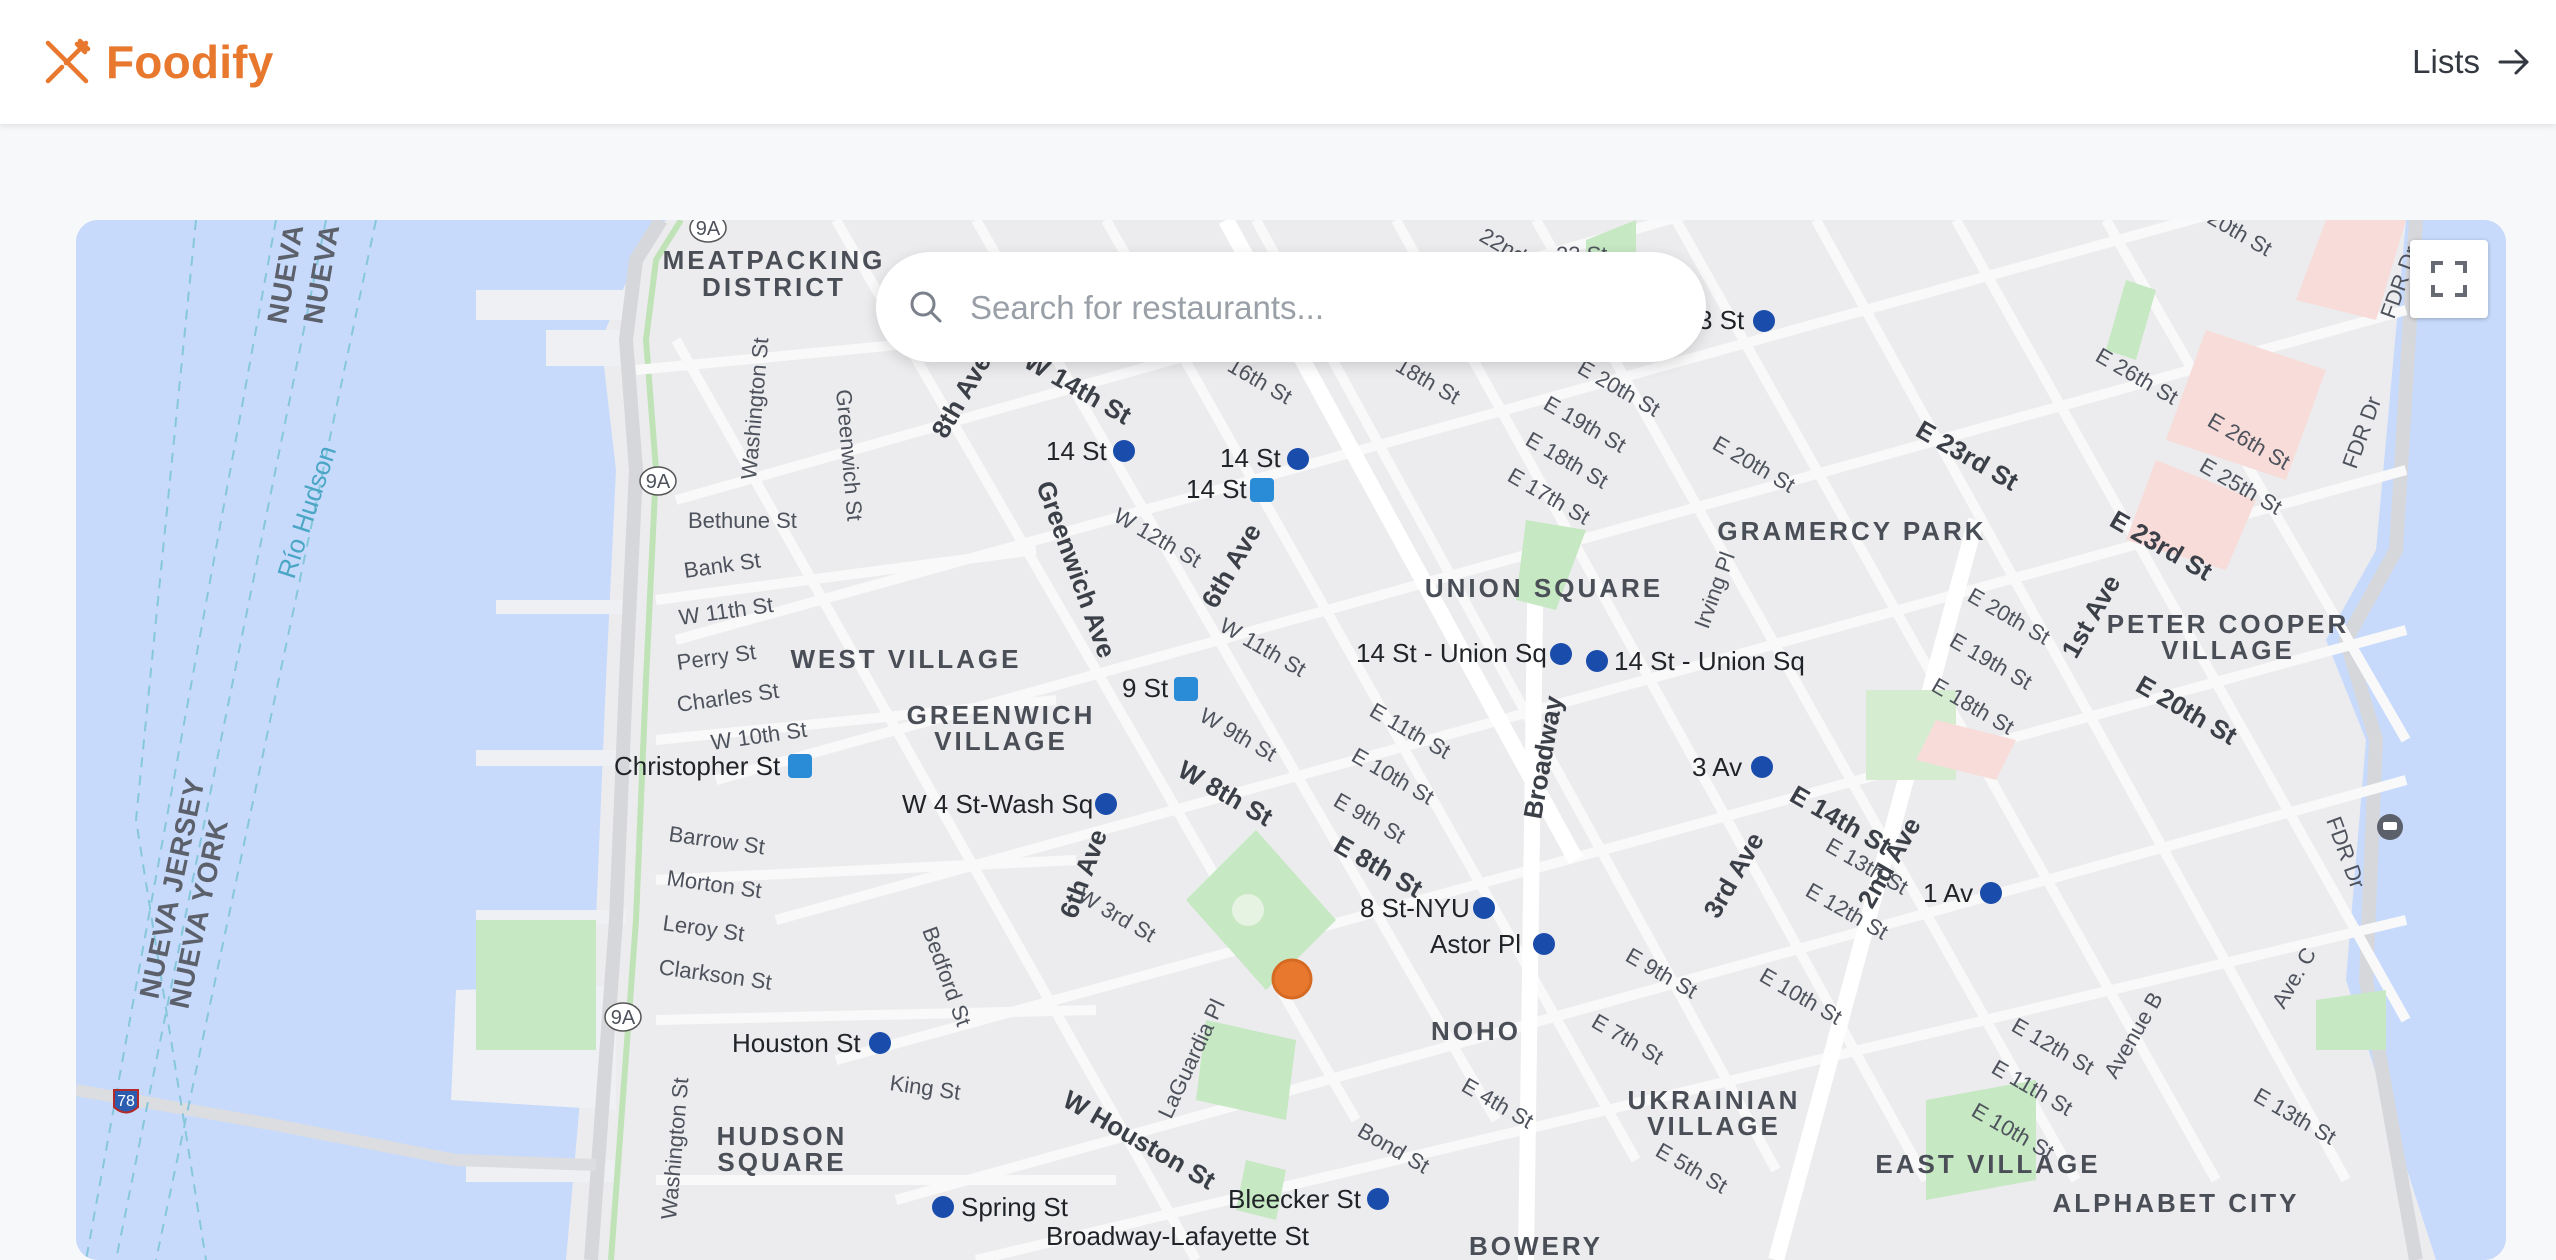  What do you see at coordinates (906, 659) in the screenshot?
I see `hood-west-village: WEST VILLAGE` at bounding box center [906, 659].